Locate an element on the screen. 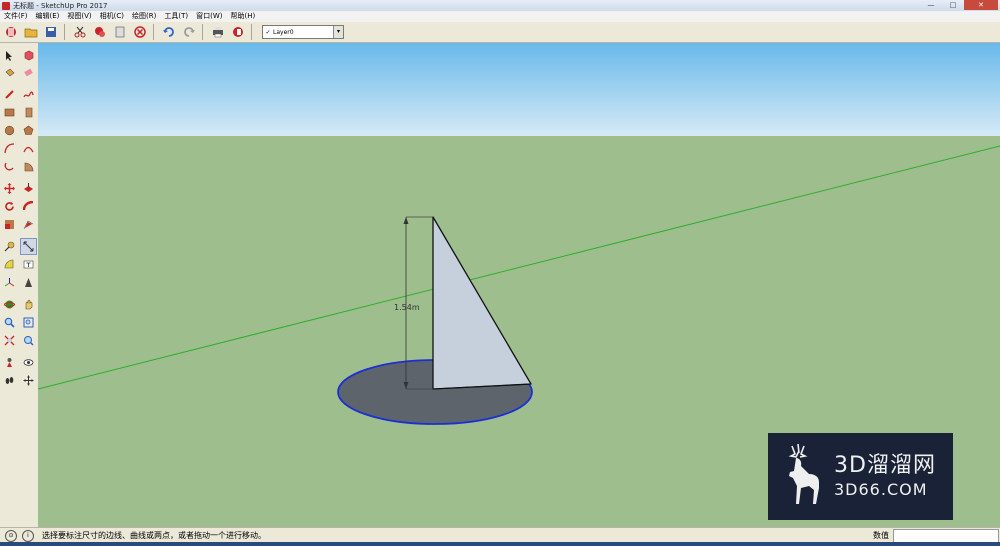 The image size is (1000, 546). geolocation-icon: ⊙ is located at coordinates (11, 535).